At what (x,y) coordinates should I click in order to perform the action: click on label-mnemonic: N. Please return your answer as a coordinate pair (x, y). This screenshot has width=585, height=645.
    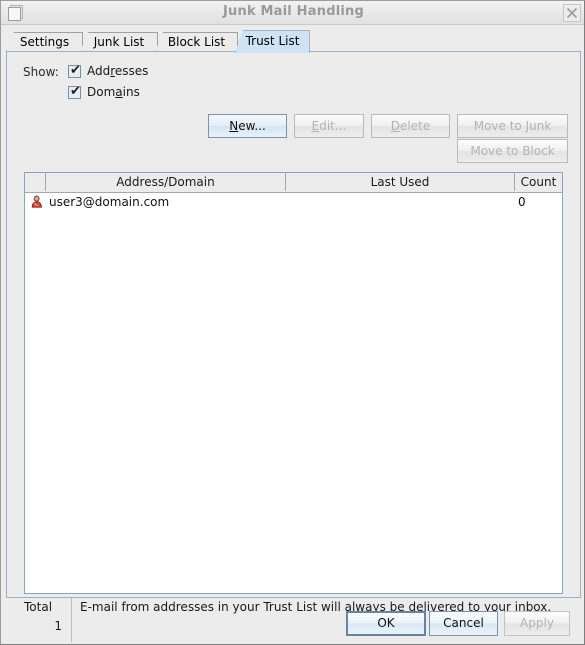
    Looking at the image, I should click on (234, 126).